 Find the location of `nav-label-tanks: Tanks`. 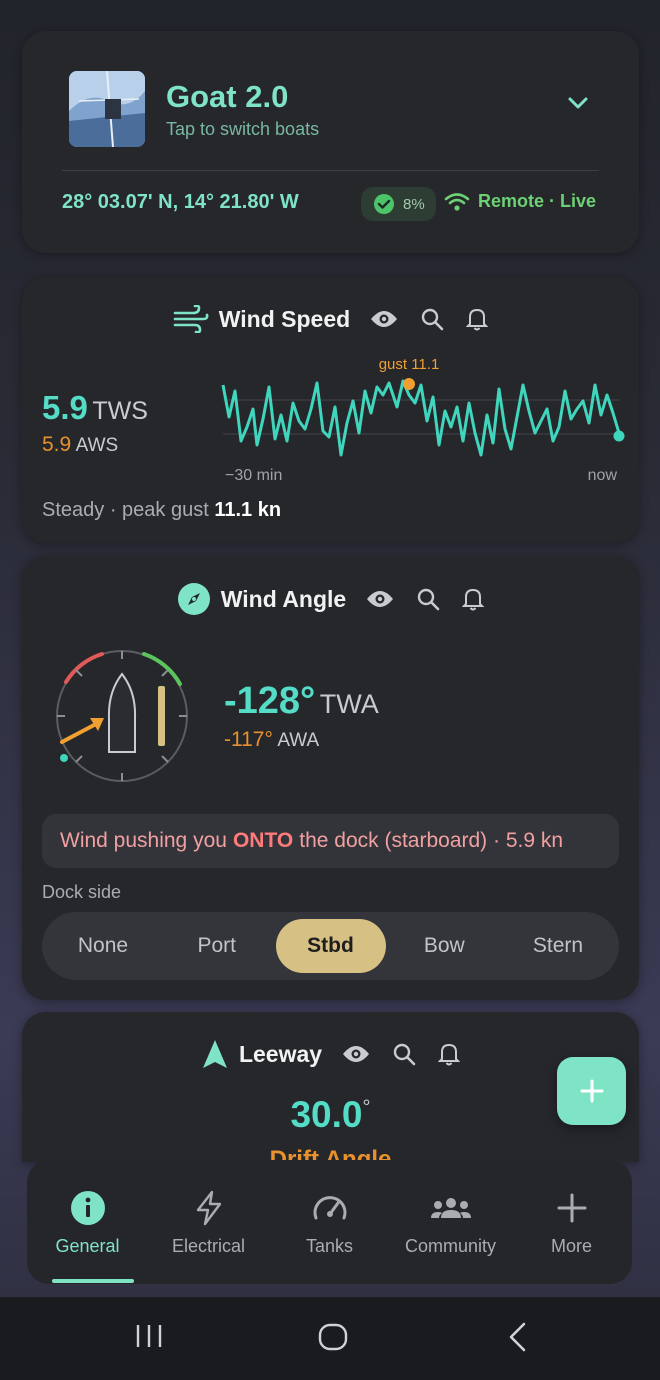

nav-label-tanks: Tanks is located at coordinates (329, 1246).